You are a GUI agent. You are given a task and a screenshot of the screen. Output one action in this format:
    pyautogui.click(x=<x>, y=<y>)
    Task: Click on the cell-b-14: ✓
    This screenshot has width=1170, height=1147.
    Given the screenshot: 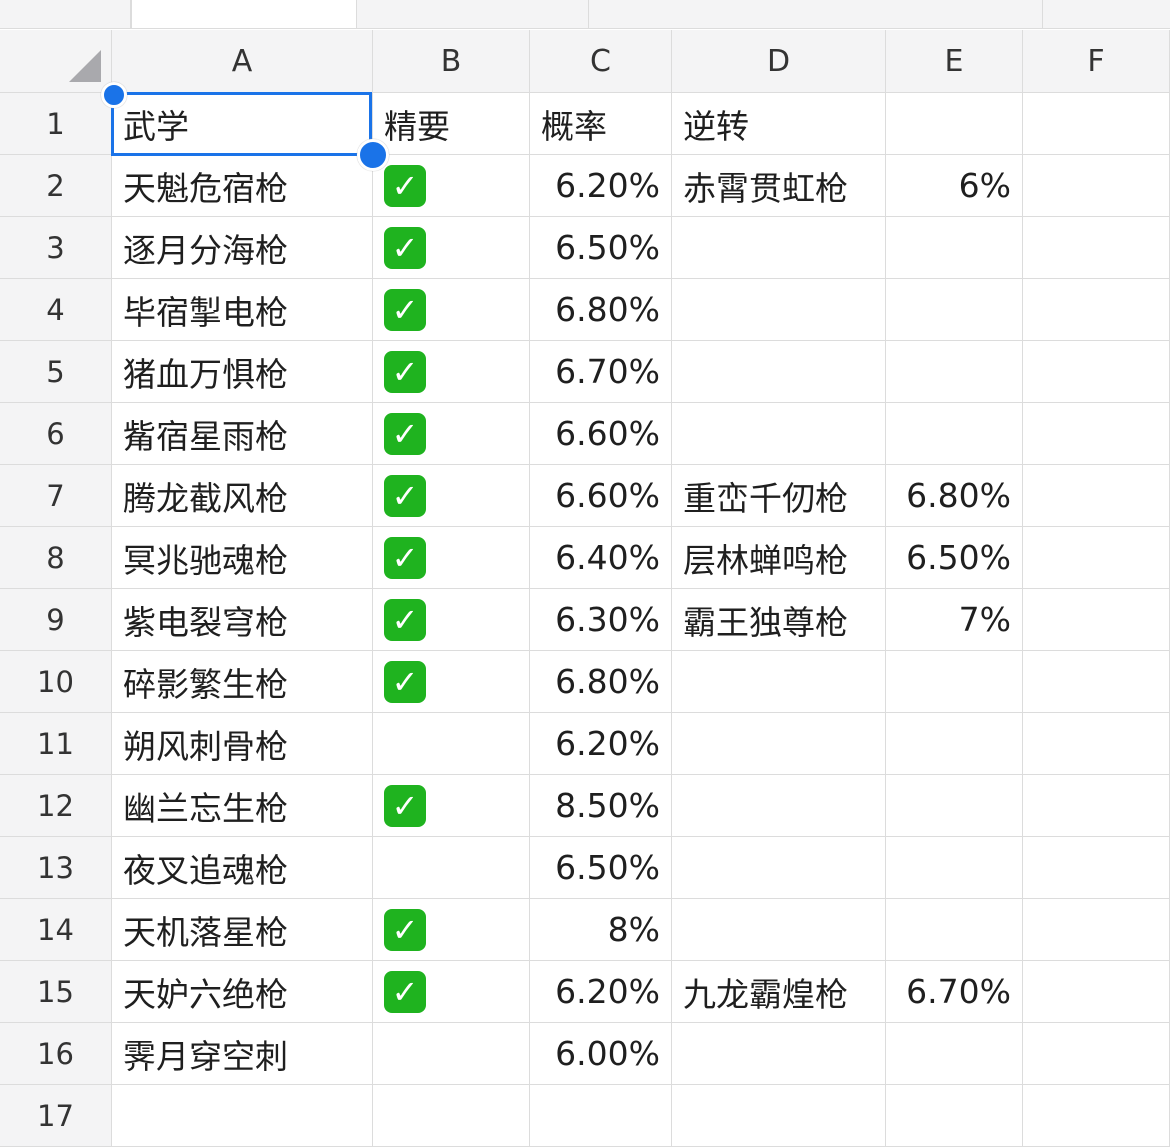 What is the action you would take?
    pyautogui.click(x=451, y=930)
    